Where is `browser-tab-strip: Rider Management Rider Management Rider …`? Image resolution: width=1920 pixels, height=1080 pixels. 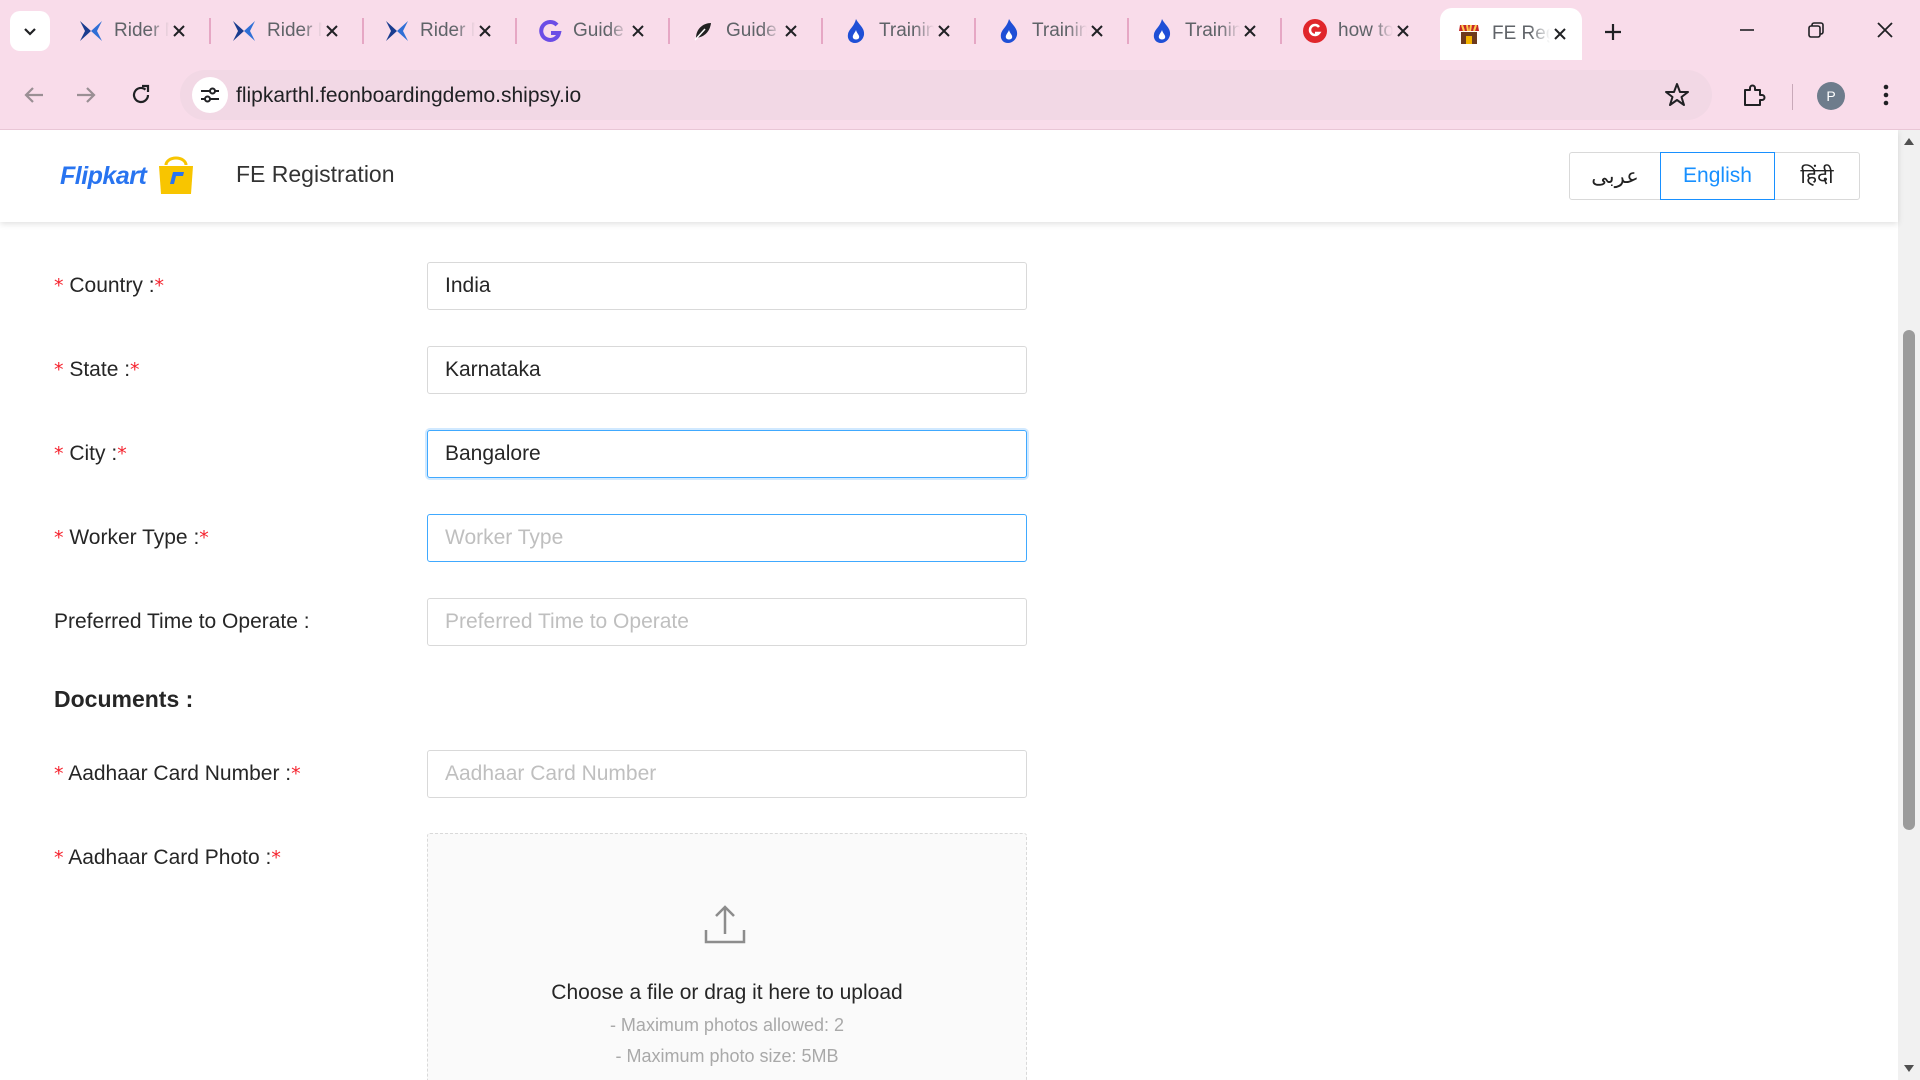 browser-tab-strip: Rider Management Rider Management Rider … is located at coordinates (960, 30).